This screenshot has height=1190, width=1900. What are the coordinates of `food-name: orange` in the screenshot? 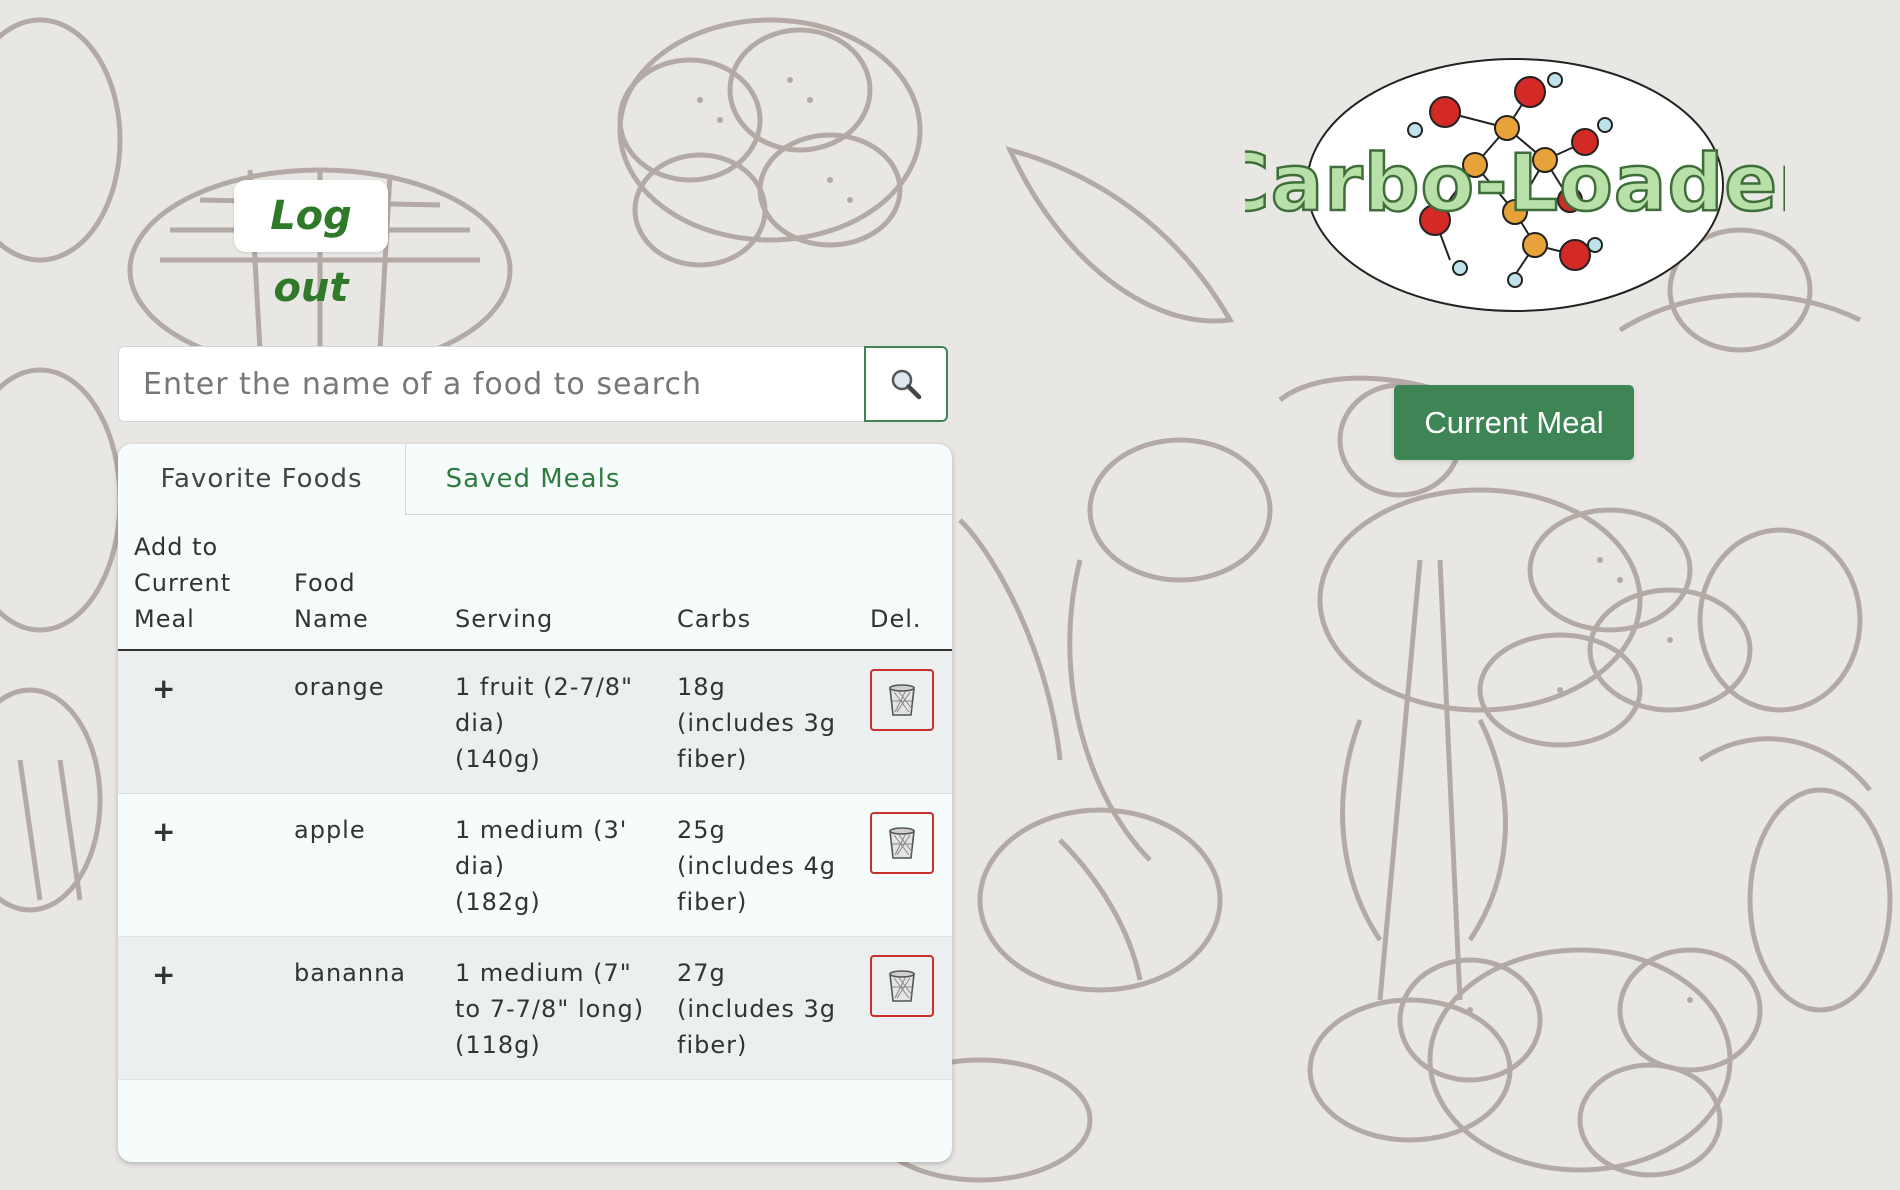 It's located at (358, 722).